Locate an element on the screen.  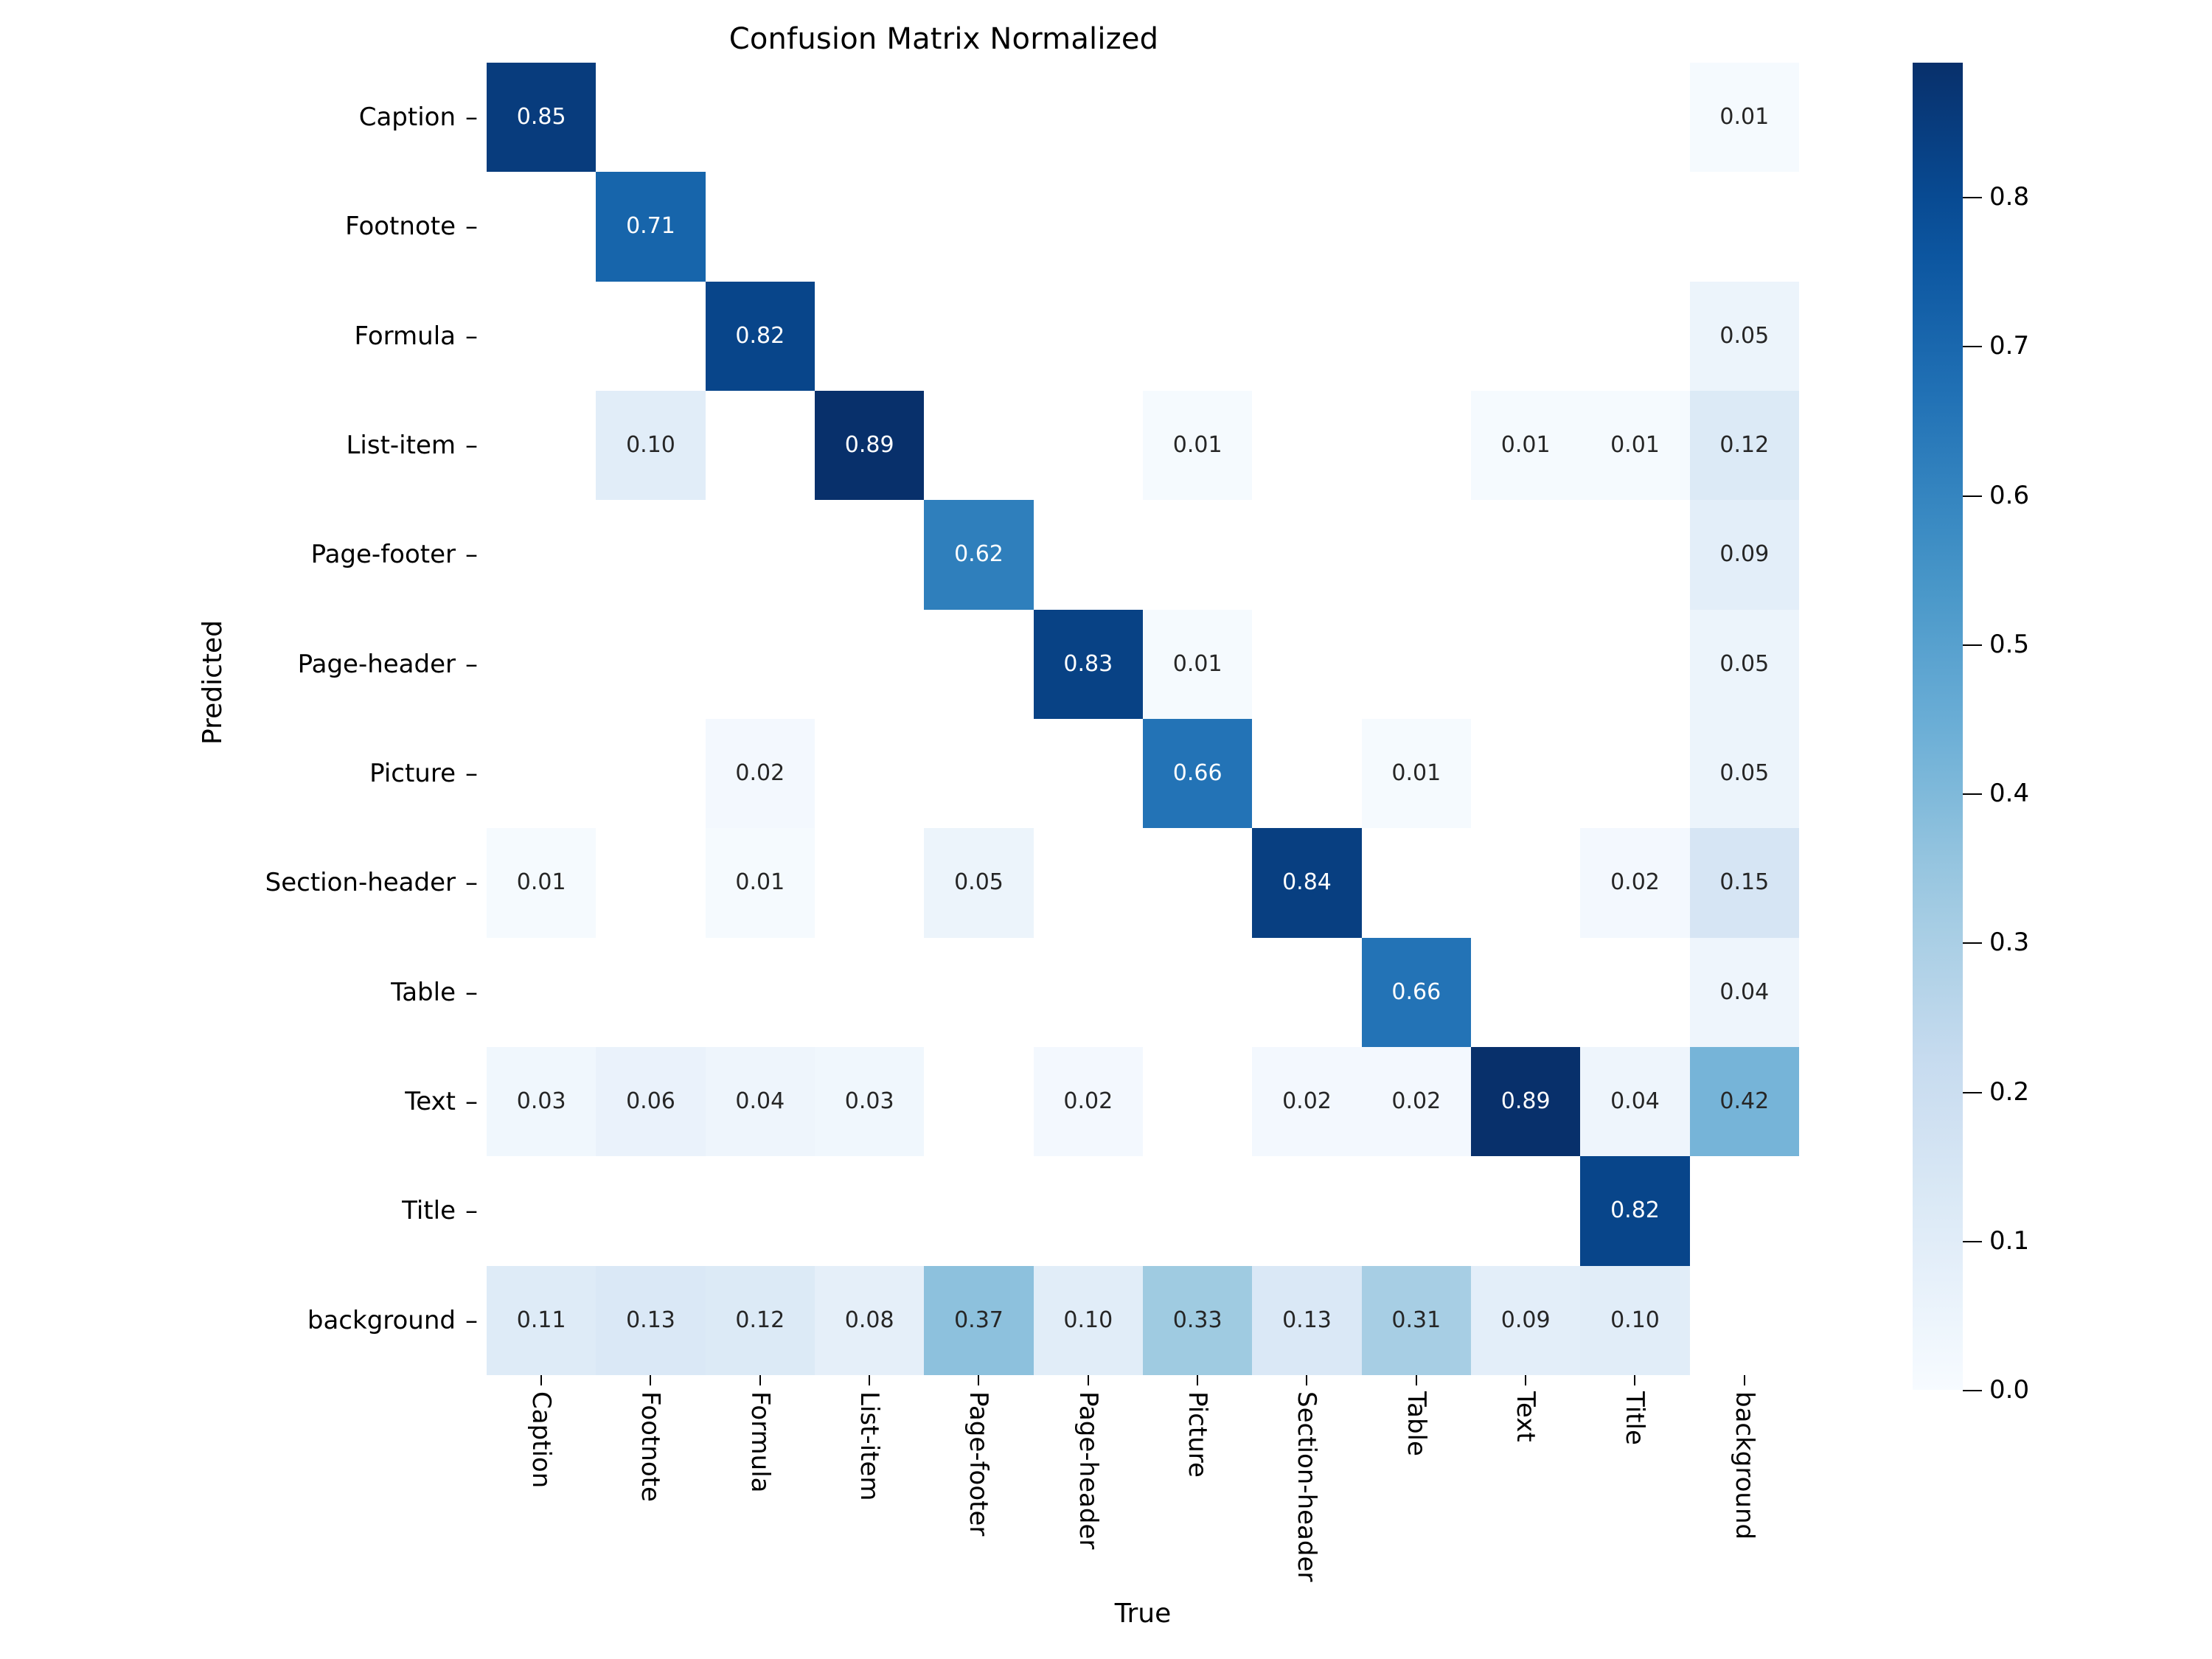
cell-value: 0.12 is located at coordinates (1744, 445).